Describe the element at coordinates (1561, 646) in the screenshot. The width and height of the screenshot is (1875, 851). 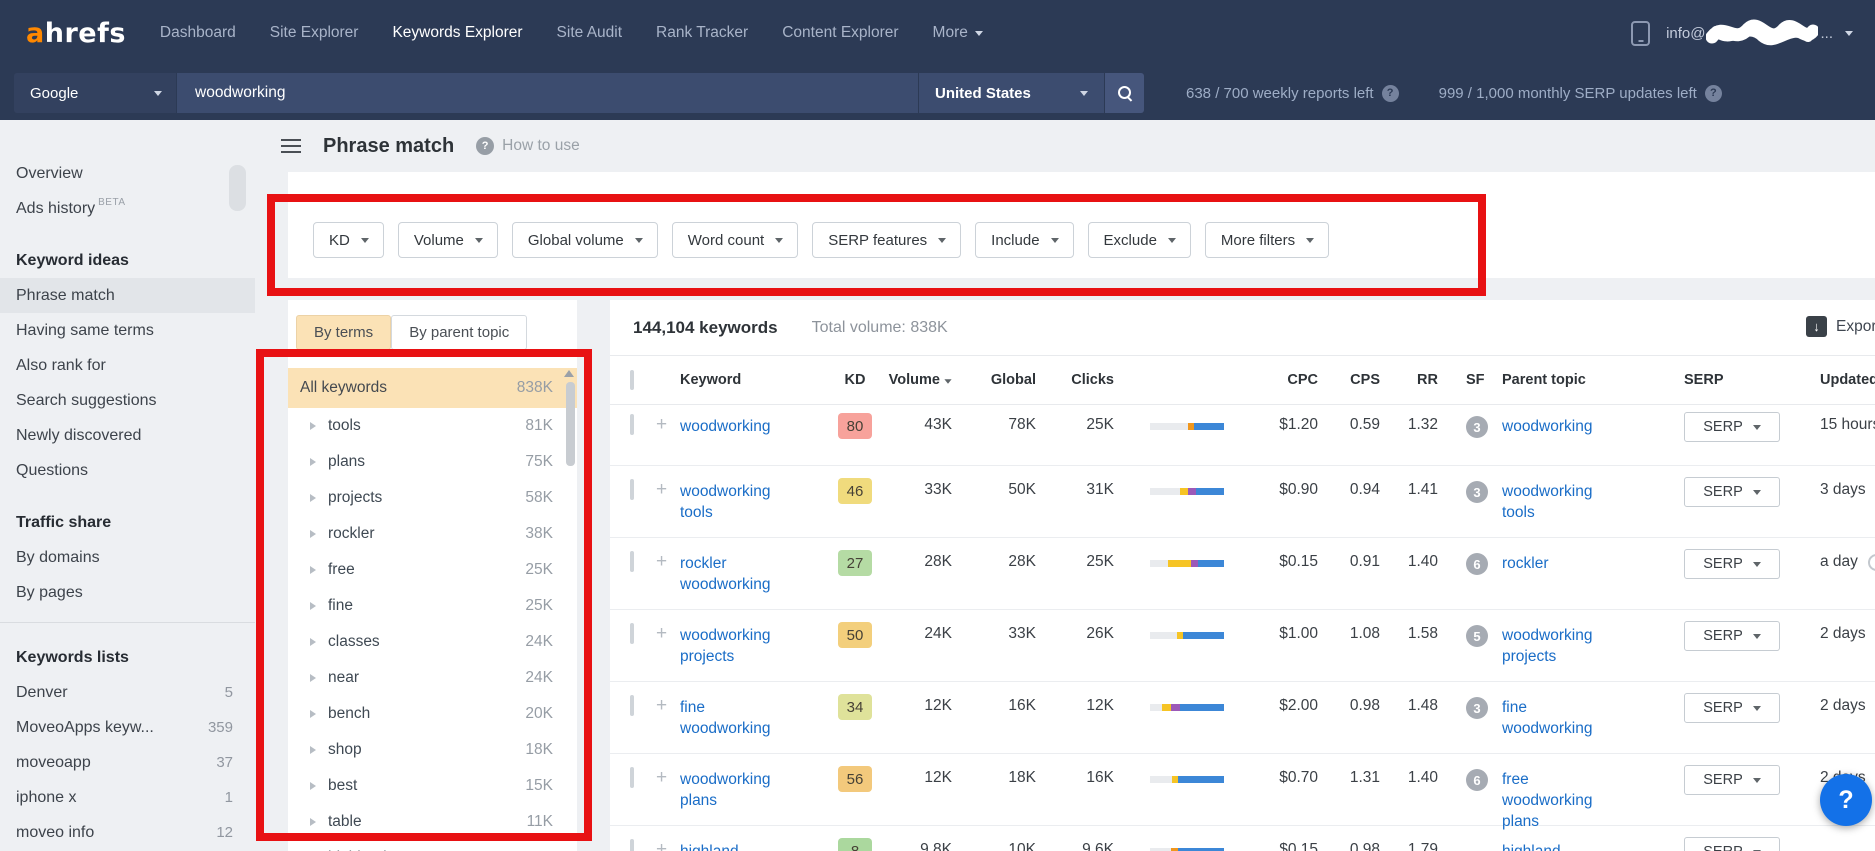
I see `parent-topic-link: woodworking projects` at that location.